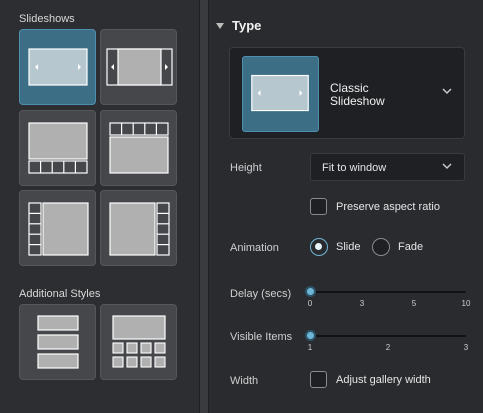 Image resolution: width=483 pixels, height=413 pixels. I want to click on style-tile-bottom-thumbnails, so click(57, 148).